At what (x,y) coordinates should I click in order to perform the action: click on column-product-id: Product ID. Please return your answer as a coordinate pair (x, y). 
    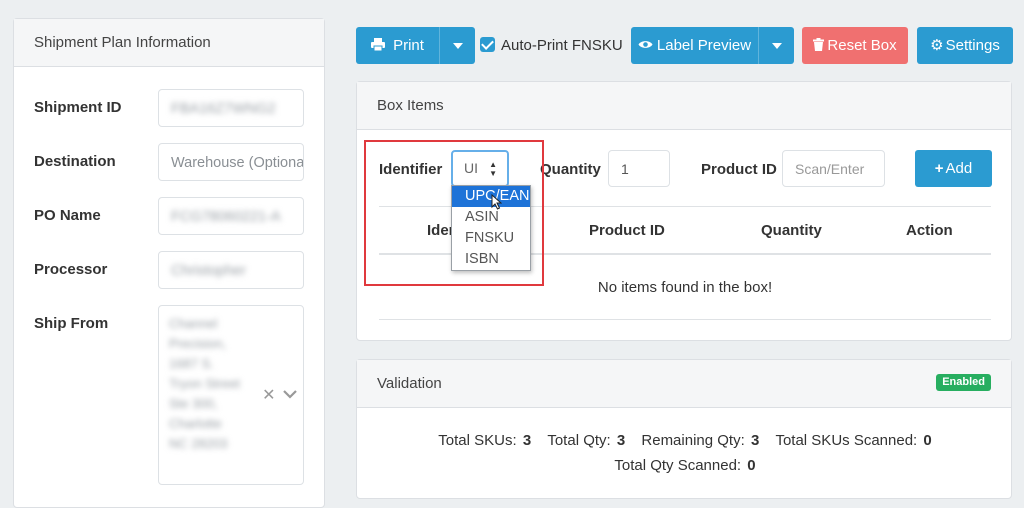
    Looking at the image, I should click on (627, 230).